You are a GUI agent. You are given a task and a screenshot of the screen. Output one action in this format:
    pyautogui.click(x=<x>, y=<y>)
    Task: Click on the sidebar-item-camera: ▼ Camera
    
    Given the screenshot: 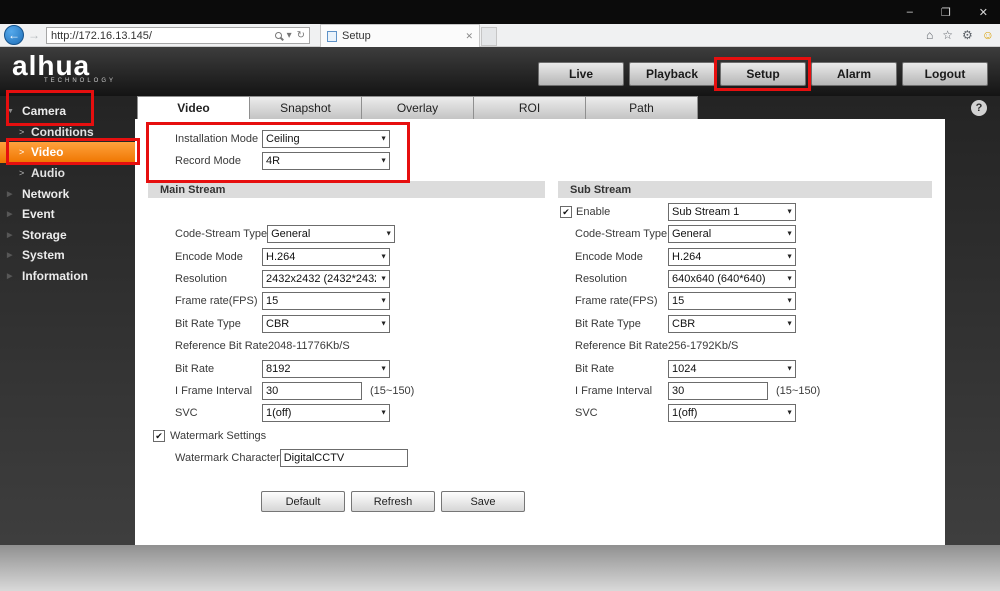 What is the action you would take?
    pyautogui.click(x=67, y=111)
    